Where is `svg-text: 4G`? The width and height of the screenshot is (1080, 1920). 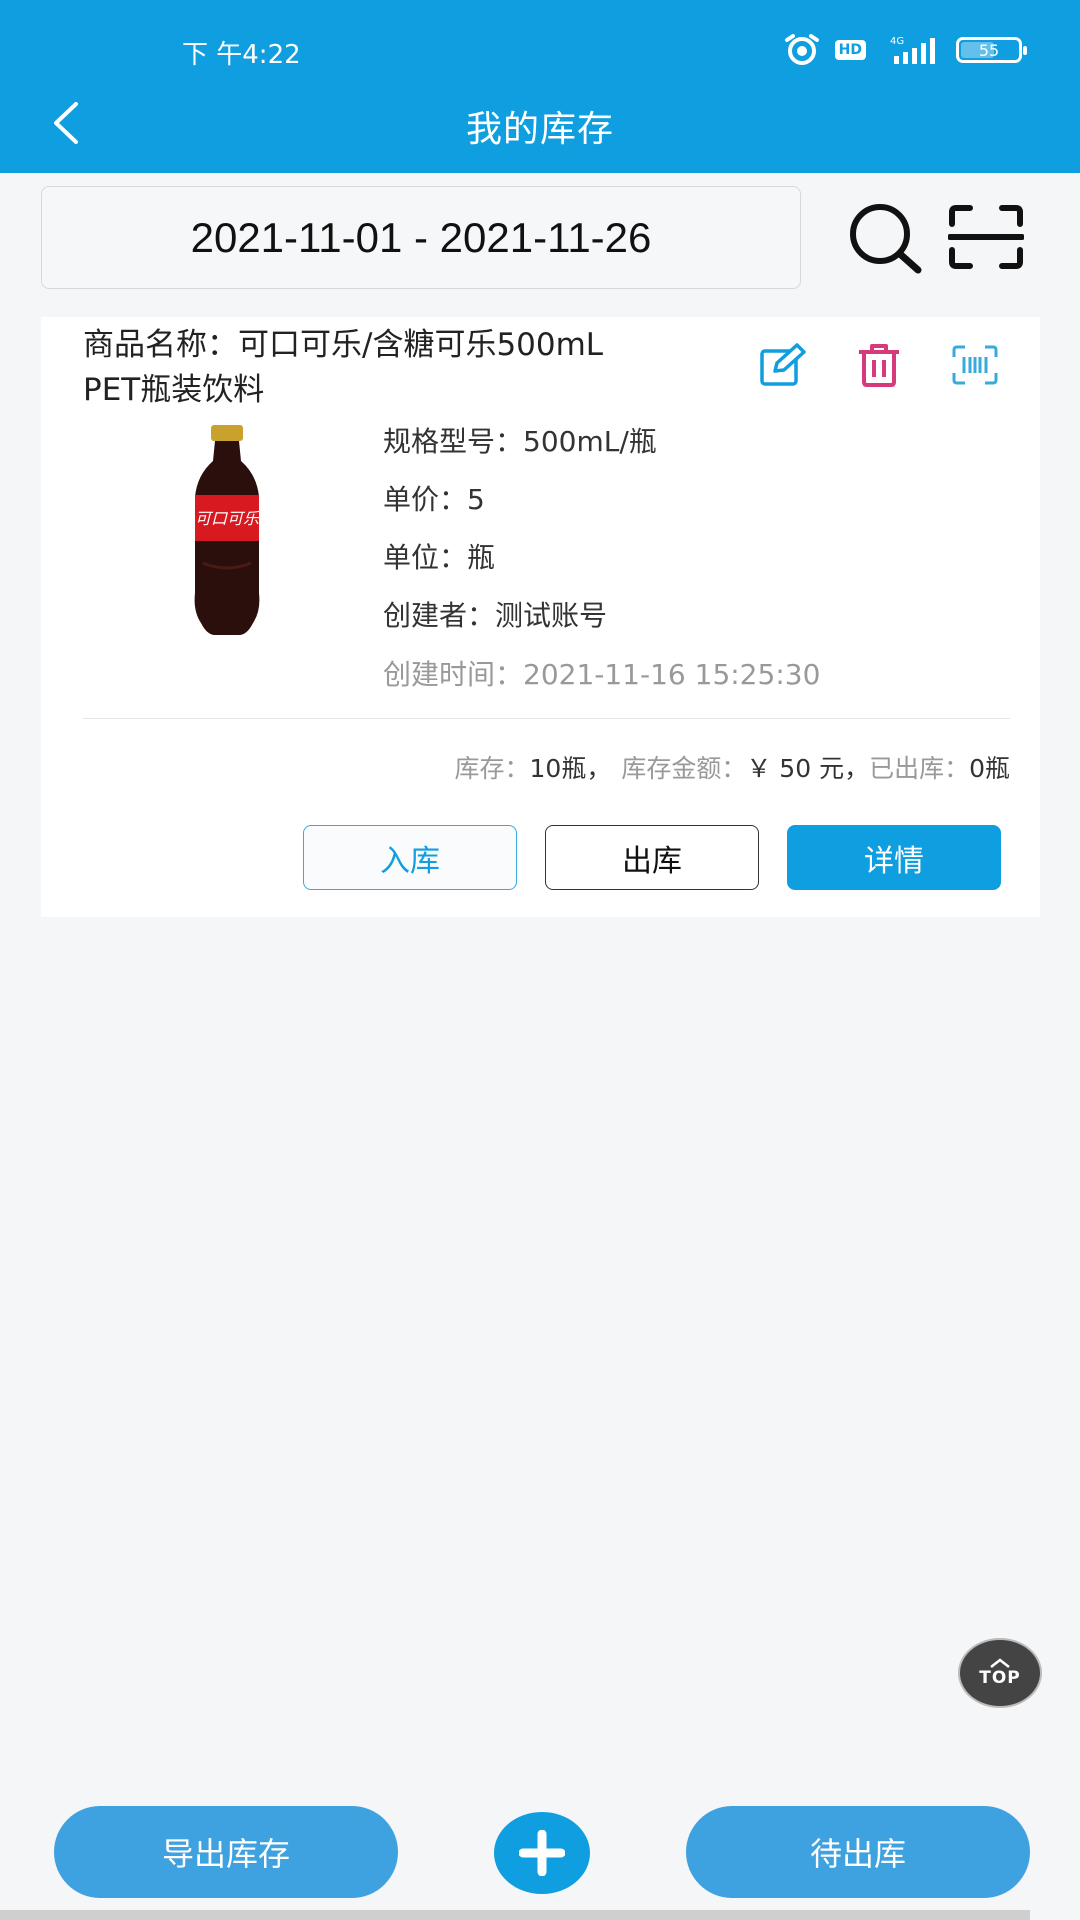 svg-text: 4G is located at coordinates (897, 41).